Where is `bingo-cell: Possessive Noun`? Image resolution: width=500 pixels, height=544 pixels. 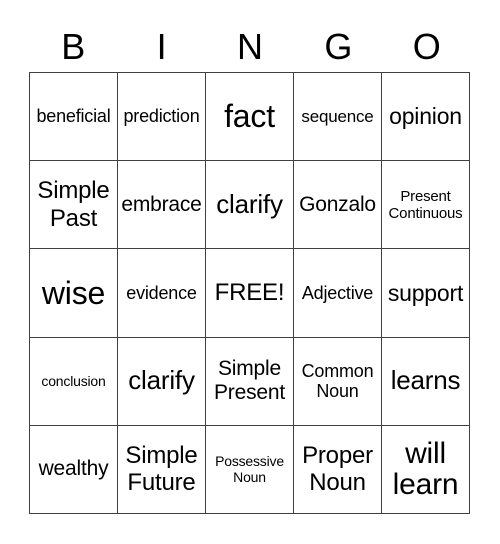 bingo-cell: Possessive Noun is located at coordinates (250, 469).